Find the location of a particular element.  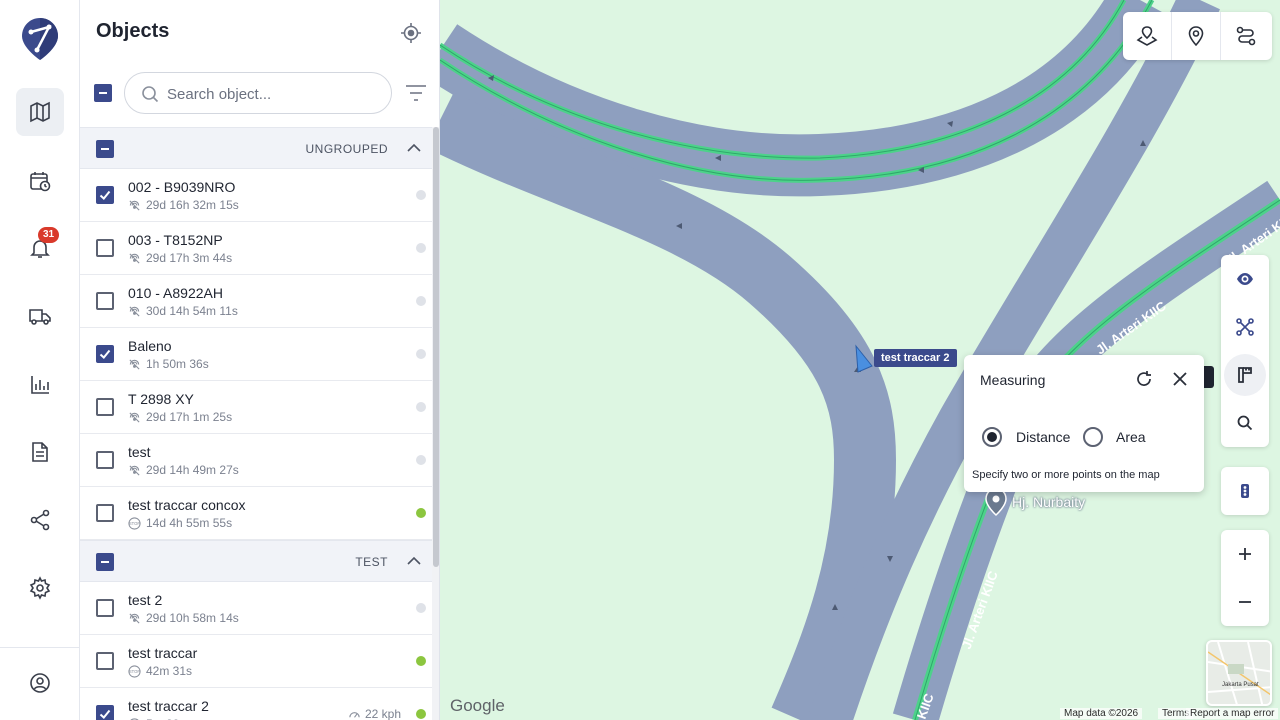

nav-share is located at coordinates (40, 520).